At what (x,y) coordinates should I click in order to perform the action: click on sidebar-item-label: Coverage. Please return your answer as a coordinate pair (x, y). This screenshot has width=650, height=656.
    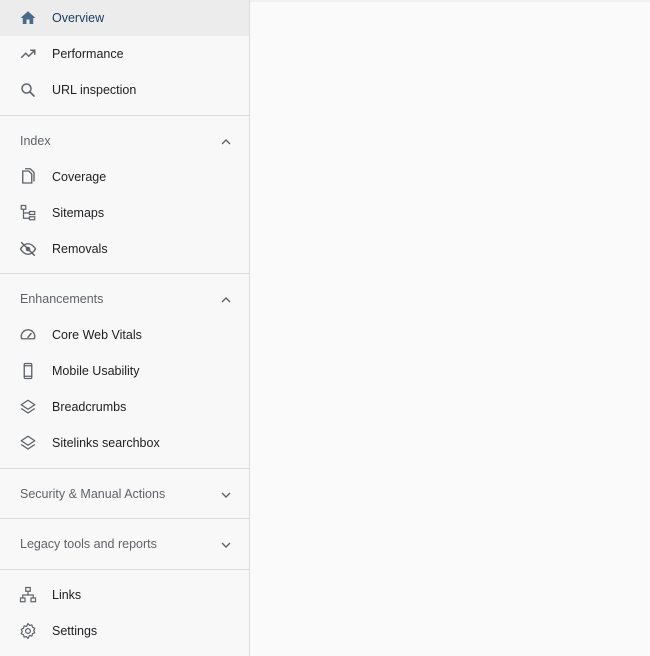
    Looking at the image, I should click on (79, 177).